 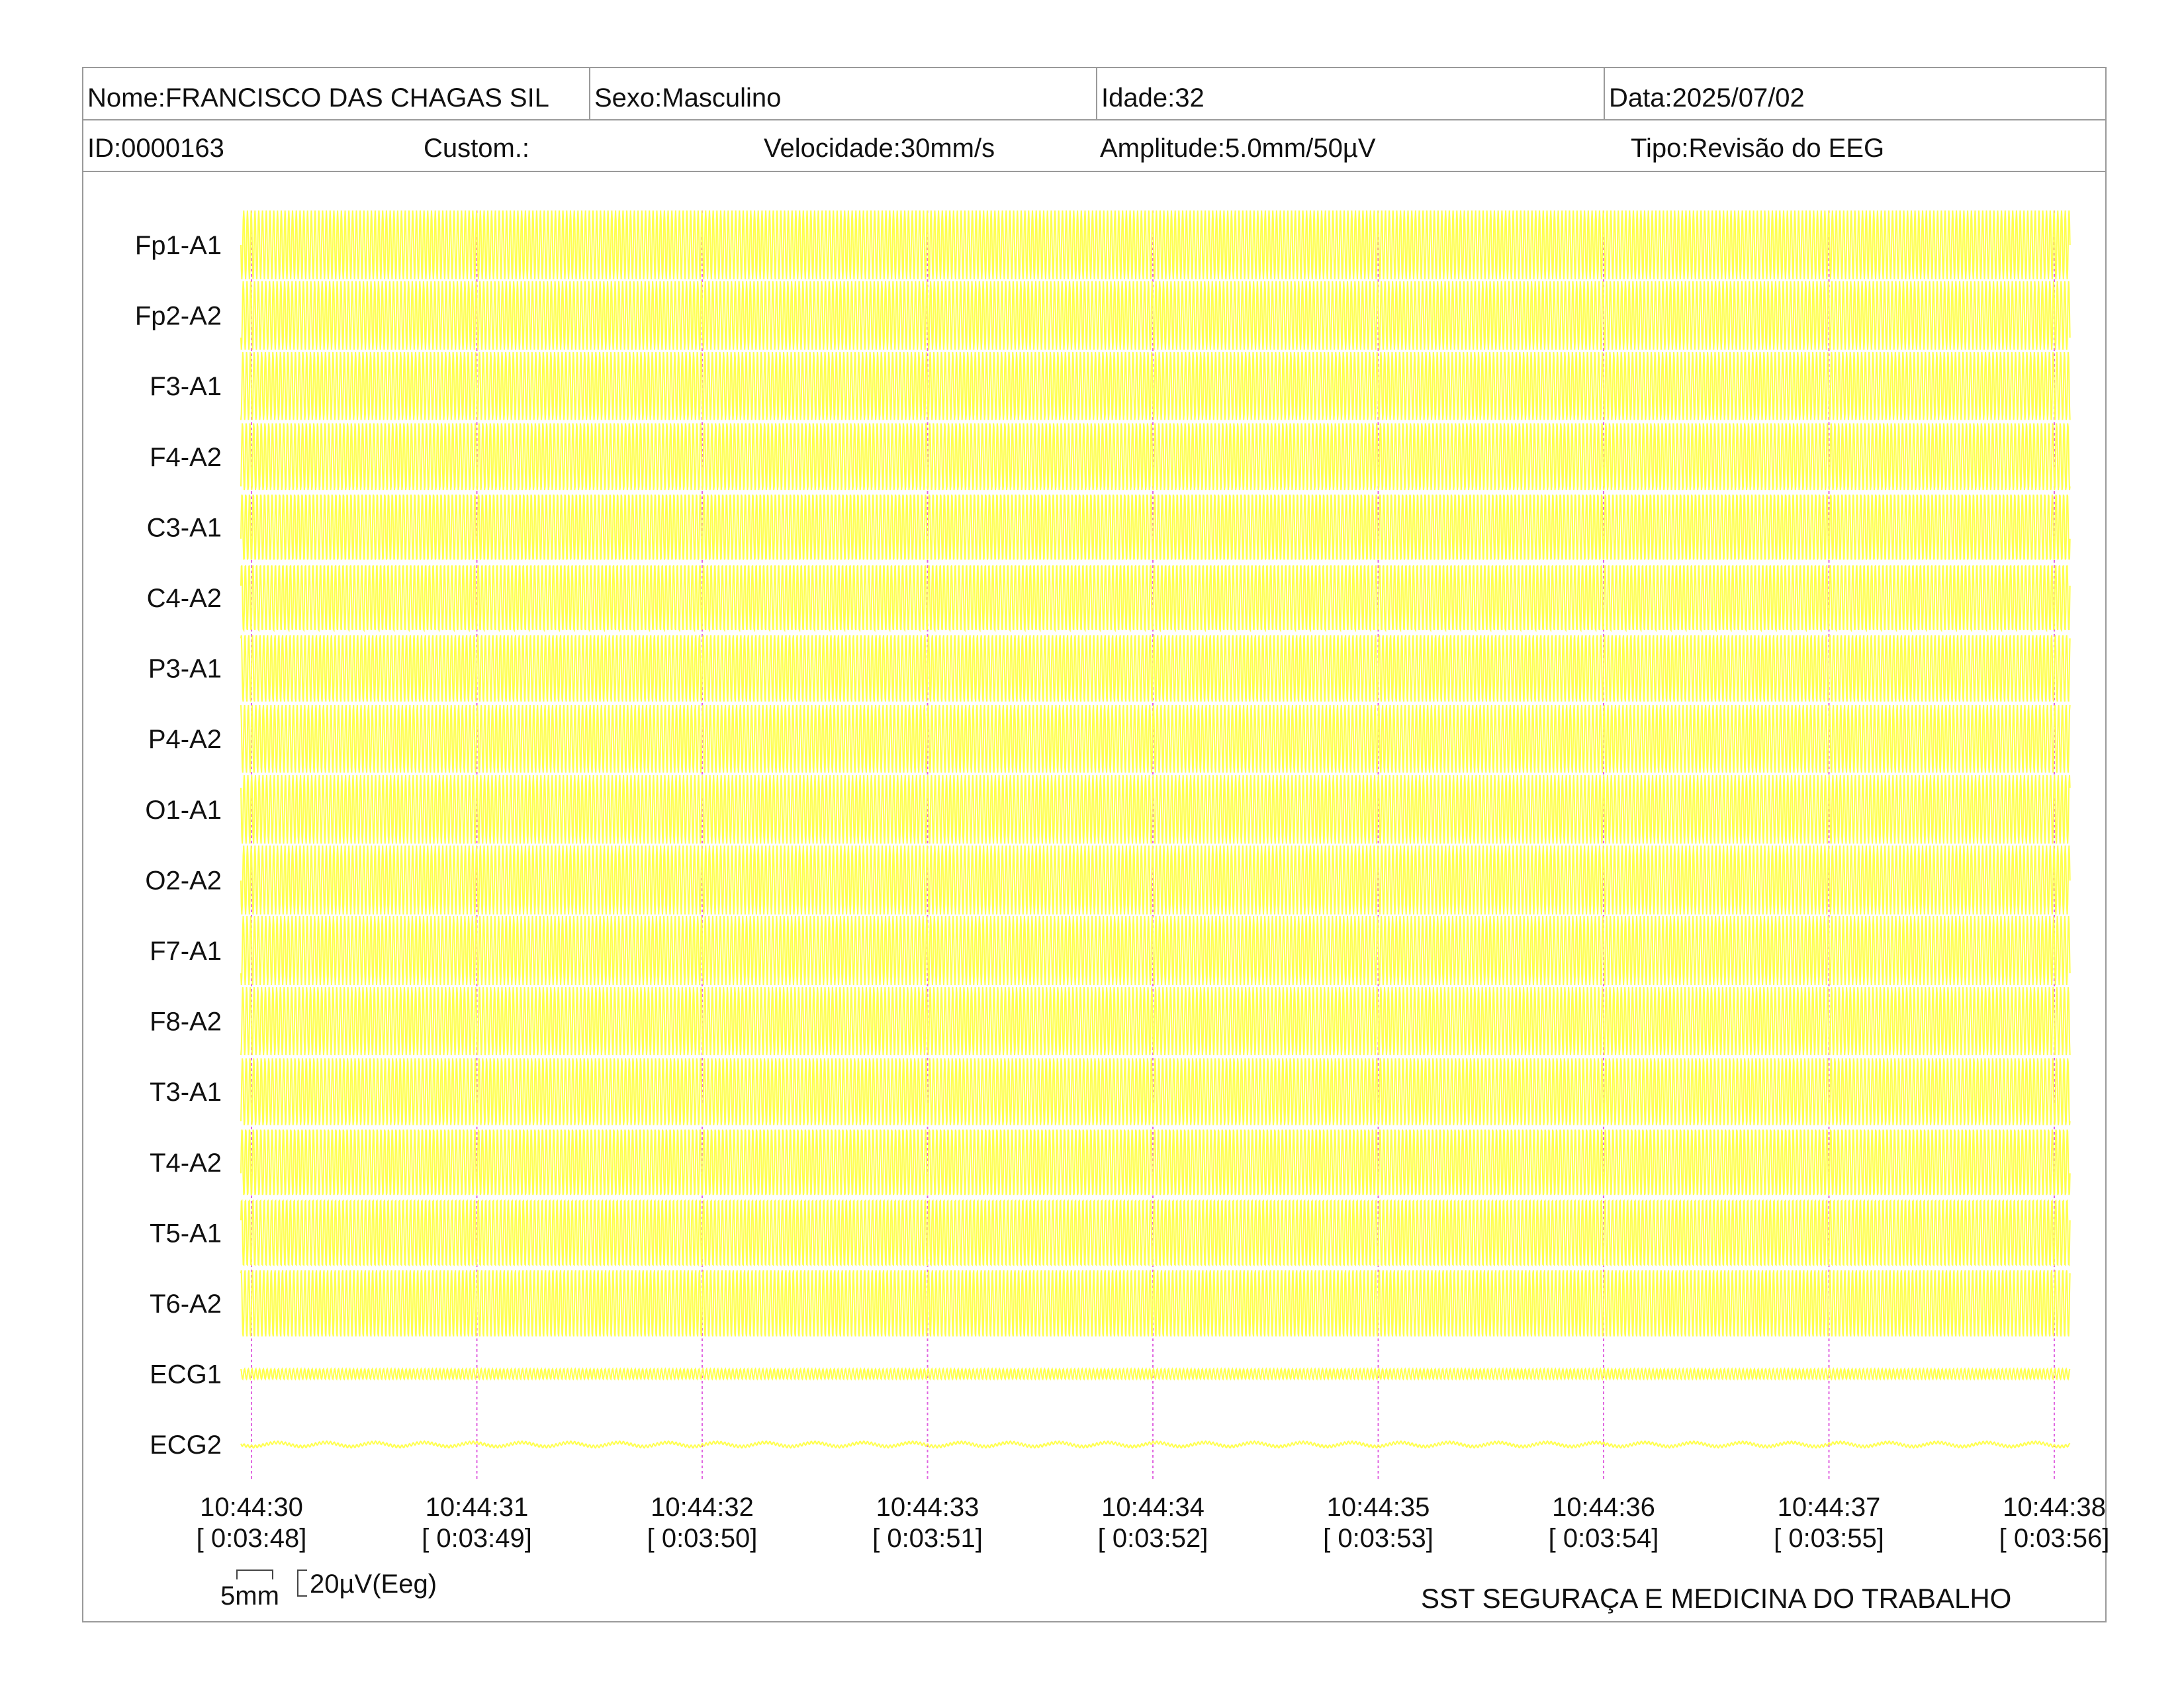 I want to click on elapsed-tick-label: [ 0:03:52], so click(x=1153, y=1538).